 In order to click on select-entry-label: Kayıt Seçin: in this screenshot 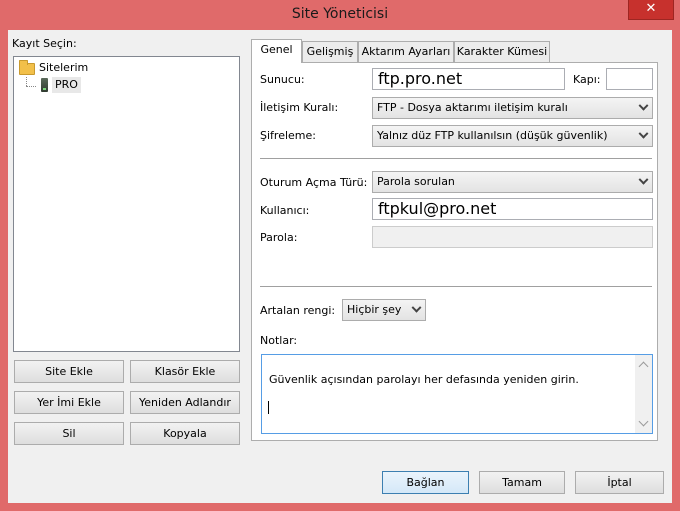, I will do `click(44, 43)`.